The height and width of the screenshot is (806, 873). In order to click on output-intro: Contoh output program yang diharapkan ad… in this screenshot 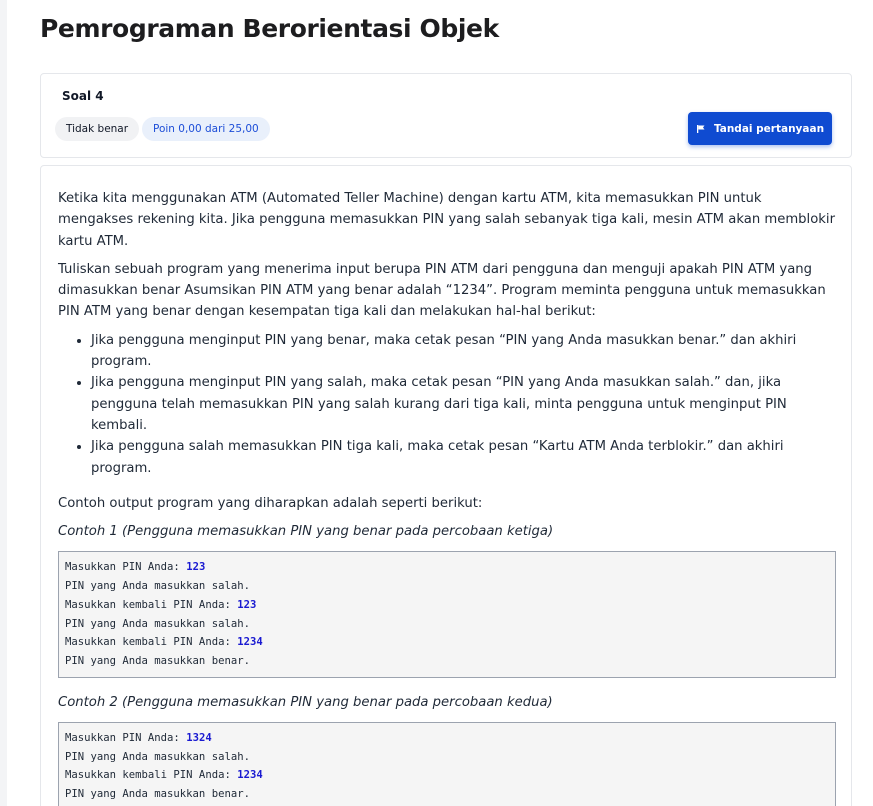, I will do `click(270, 503)`.